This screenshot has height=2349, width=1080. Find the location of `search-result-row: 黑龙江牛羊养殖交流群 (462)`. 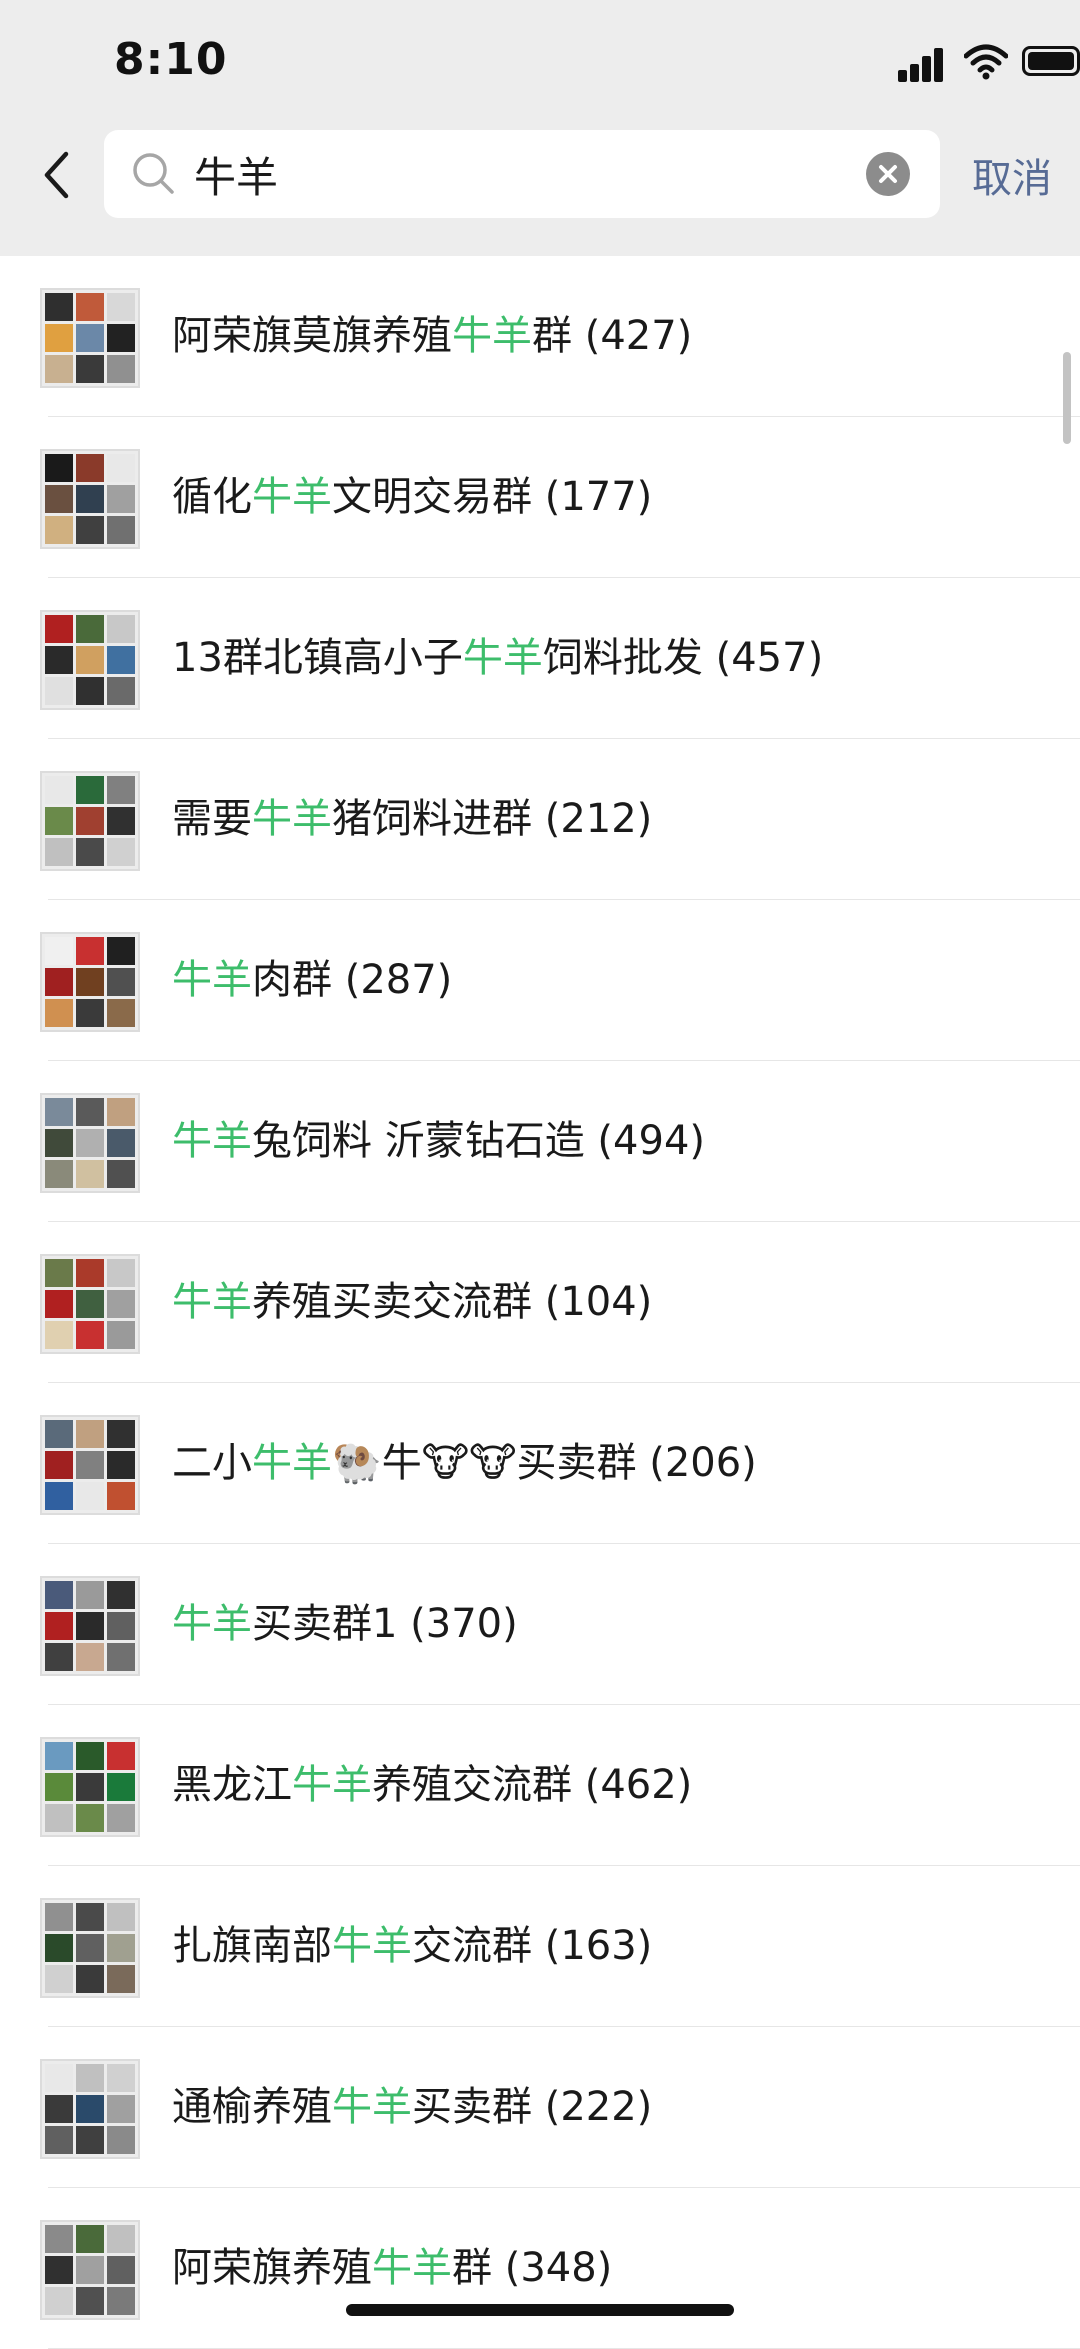

search-result-row: 黑龙江牛羊养殖交流群 (462) is located at coordinates (540, 1785).